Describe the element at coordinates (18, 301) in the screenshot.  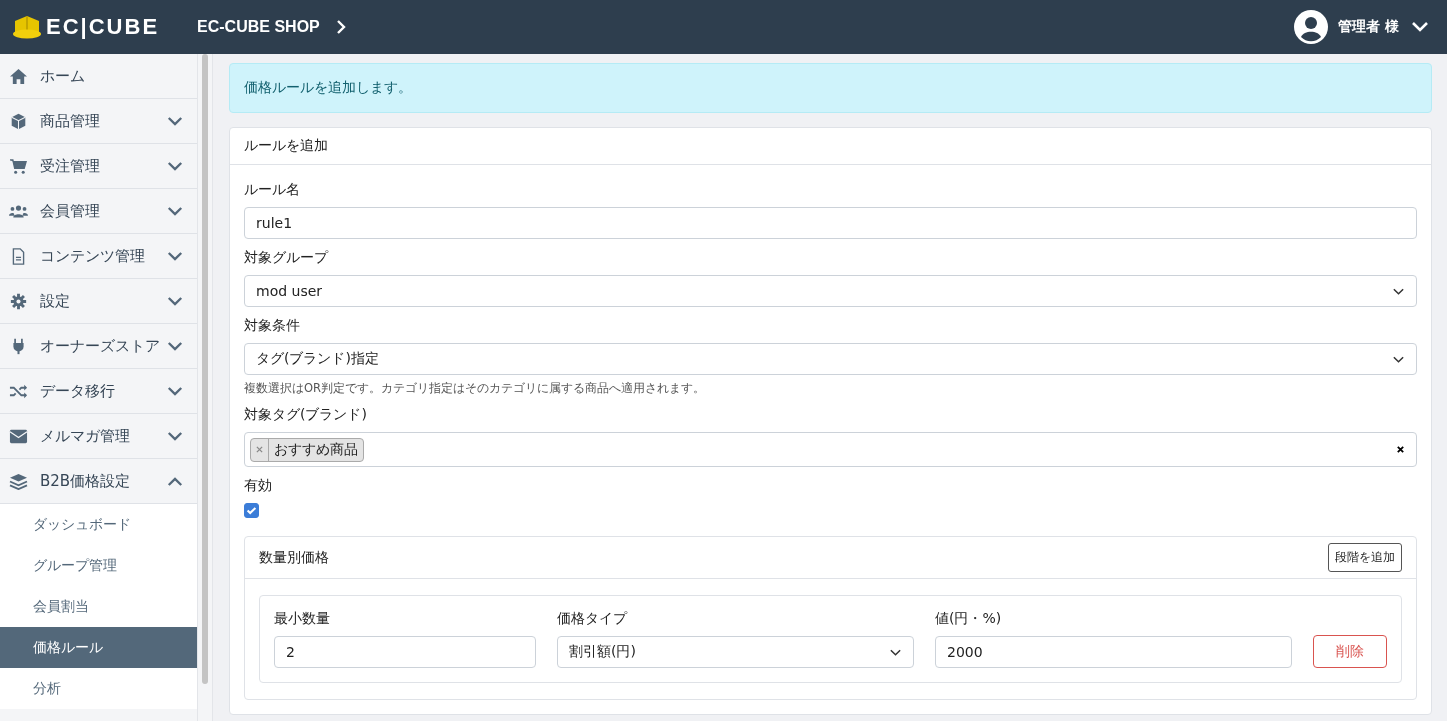
I see `settings-icon` at that location.